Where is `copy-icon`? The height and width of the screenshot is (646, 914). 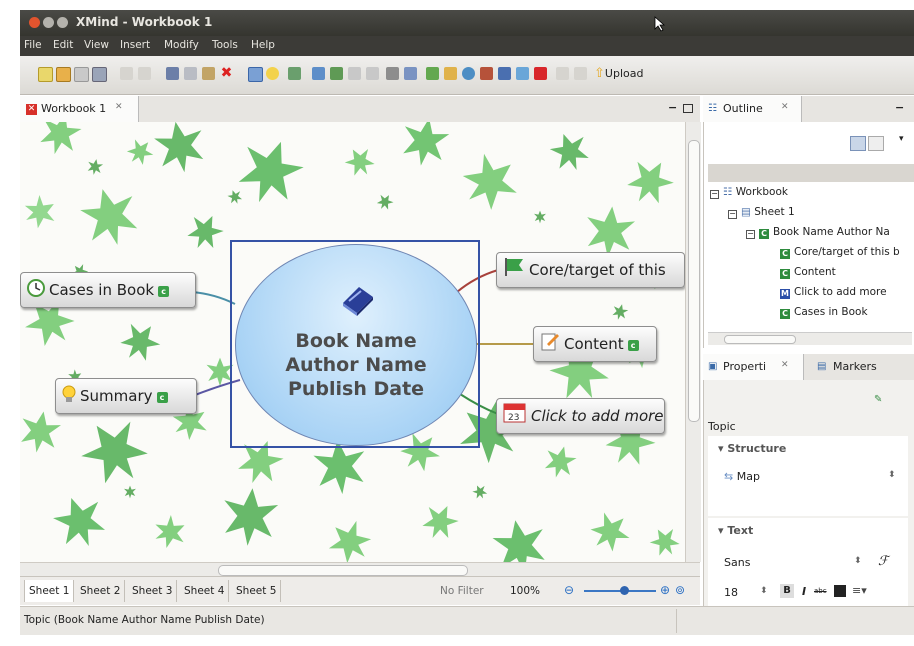 copy-icon is located at coordinates (190, 73).